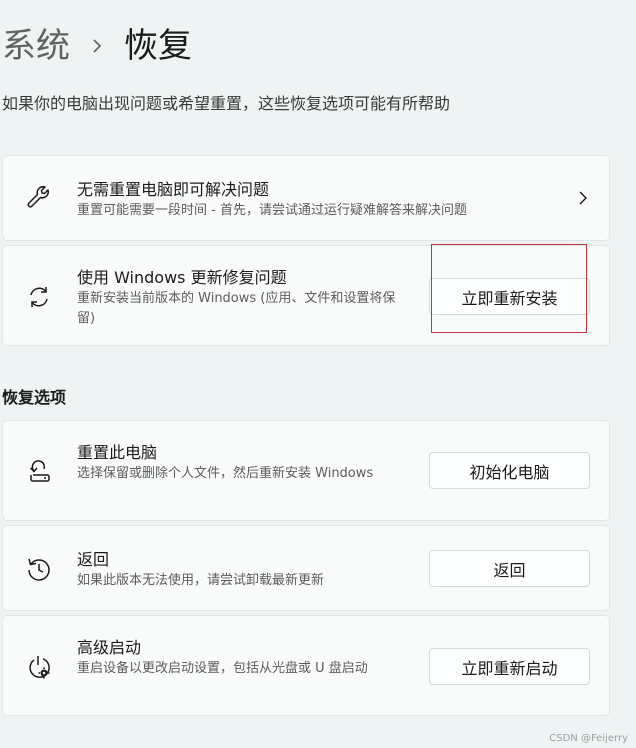 Image resolution: width=636 pixels, height=748 pixels. What do you see at coordinates (36, 46) in the screenshot?
I see `breadcrumb-parent-system: 系统` at bounding box center [36, 46].